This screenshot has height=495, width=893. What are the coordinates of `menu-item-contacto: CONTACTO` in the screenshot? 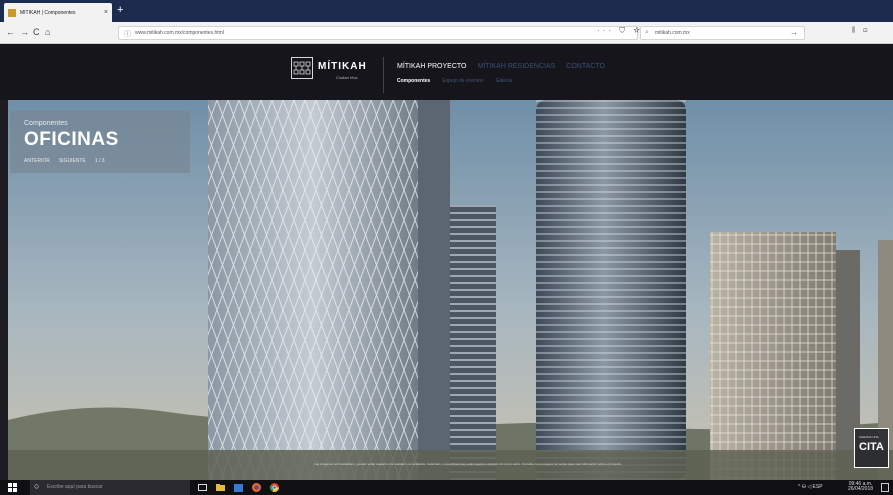 It's located at (585, 66).